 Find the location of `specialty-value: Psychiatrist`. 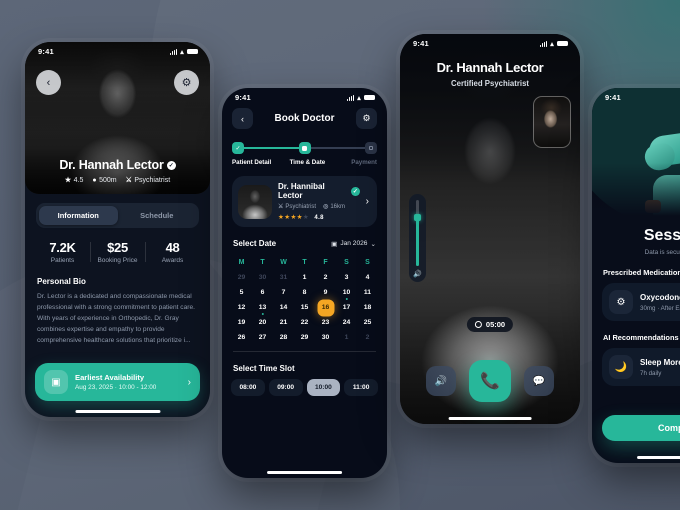

specialty-value: Psychiatrist is located at coordinates (301, 206).